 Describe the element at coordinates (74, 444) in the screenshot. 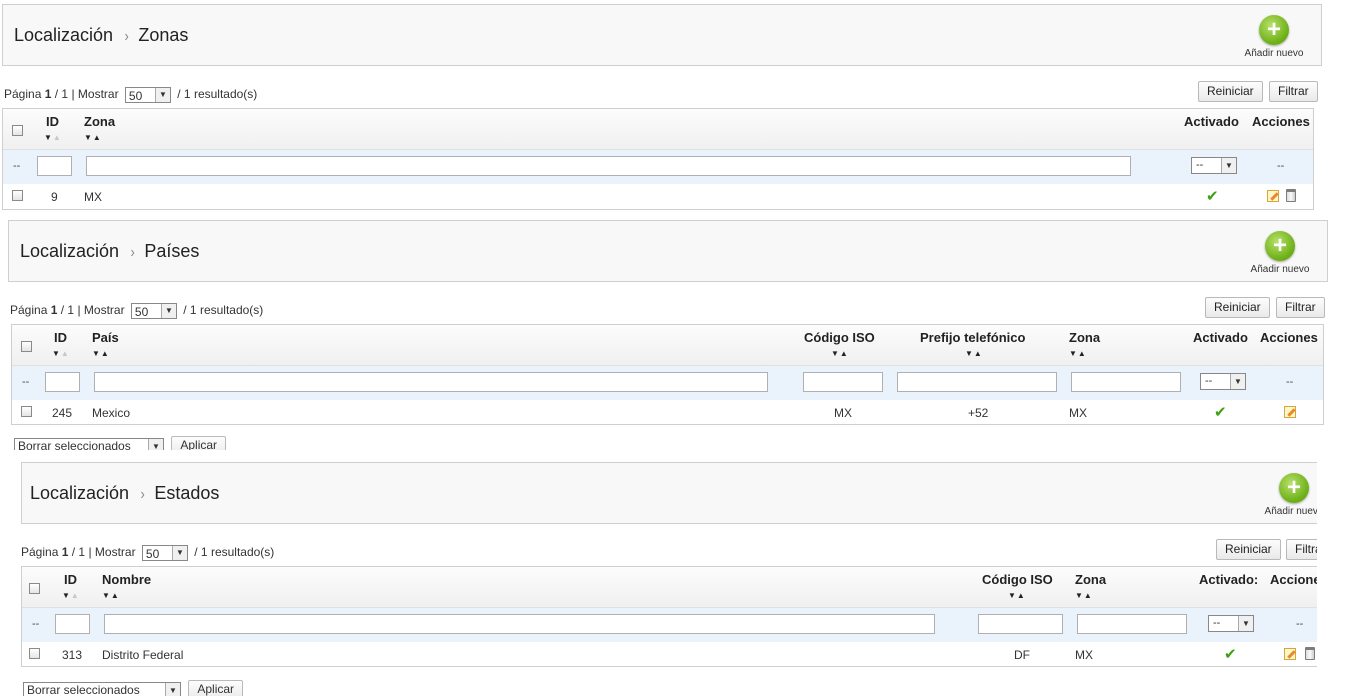

I see `bulk-action-value: Borrar seleccionados` at that location.